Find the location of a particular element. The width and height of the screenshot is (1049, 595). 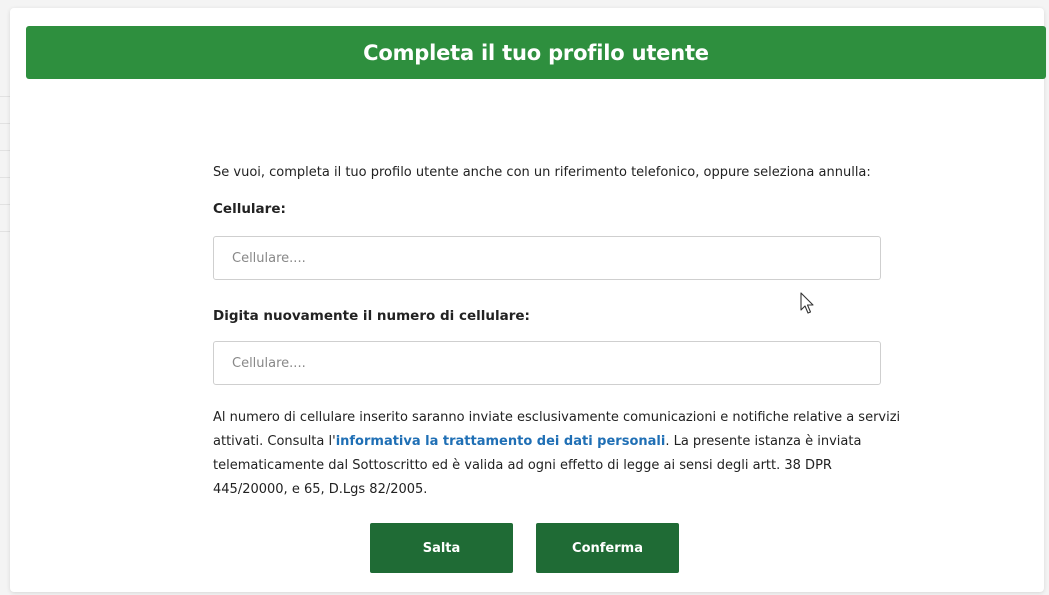

mobile-confirm-input is located at coordinates (547, 363).